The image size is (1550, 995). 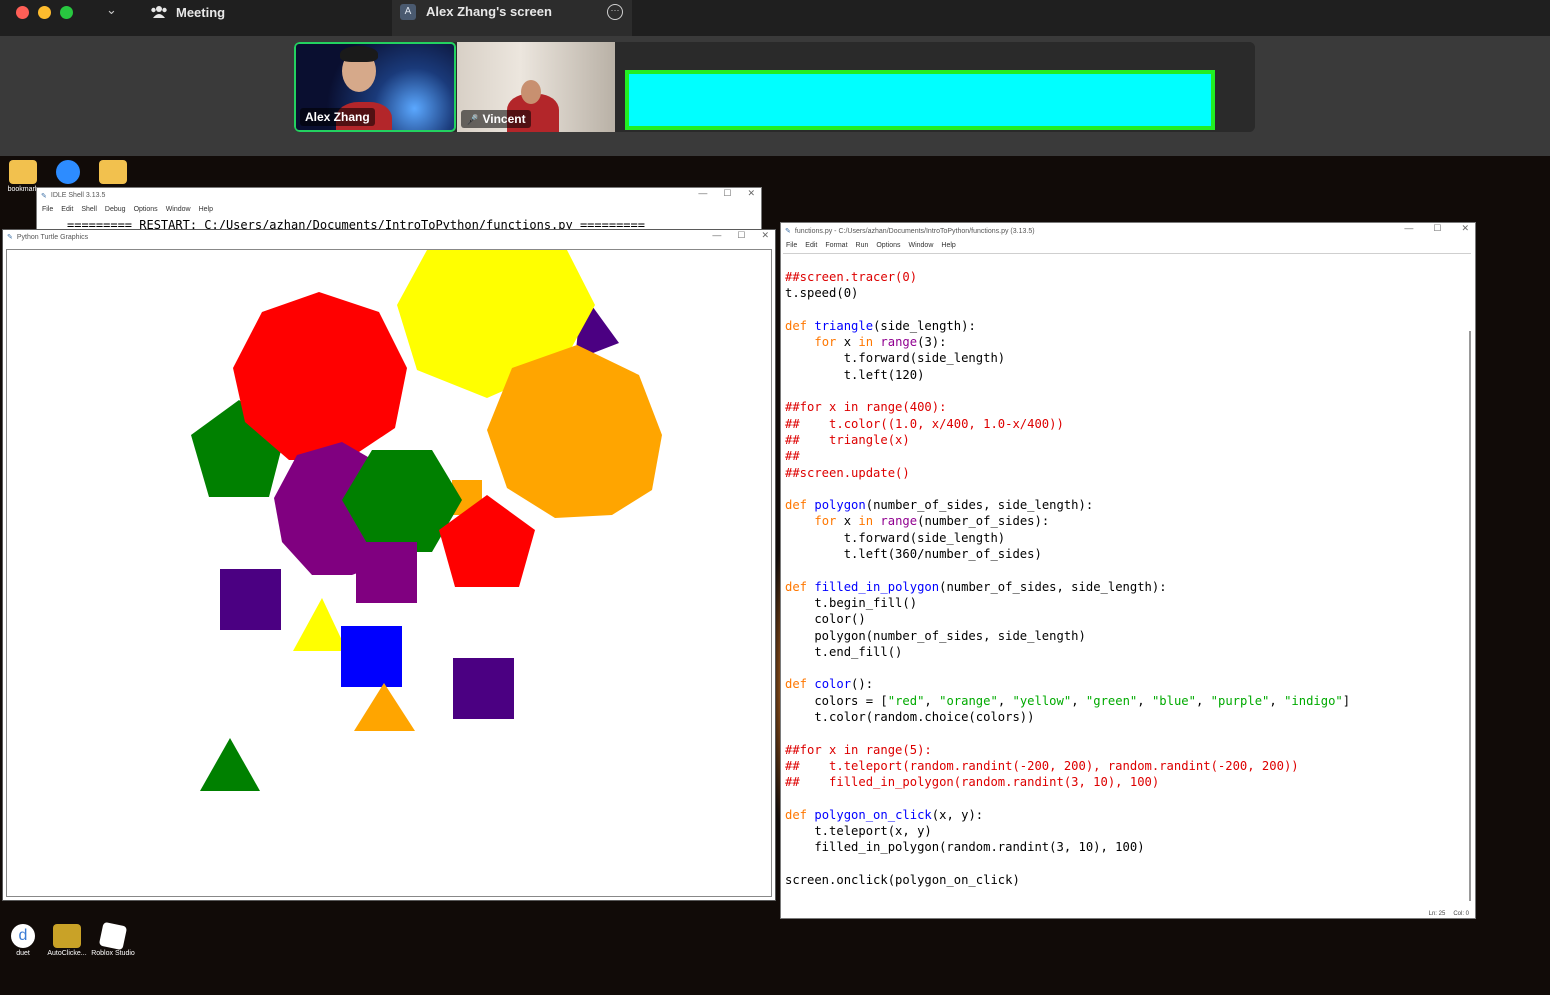 I want to click on close-window-button, so click(x=22, y=12).